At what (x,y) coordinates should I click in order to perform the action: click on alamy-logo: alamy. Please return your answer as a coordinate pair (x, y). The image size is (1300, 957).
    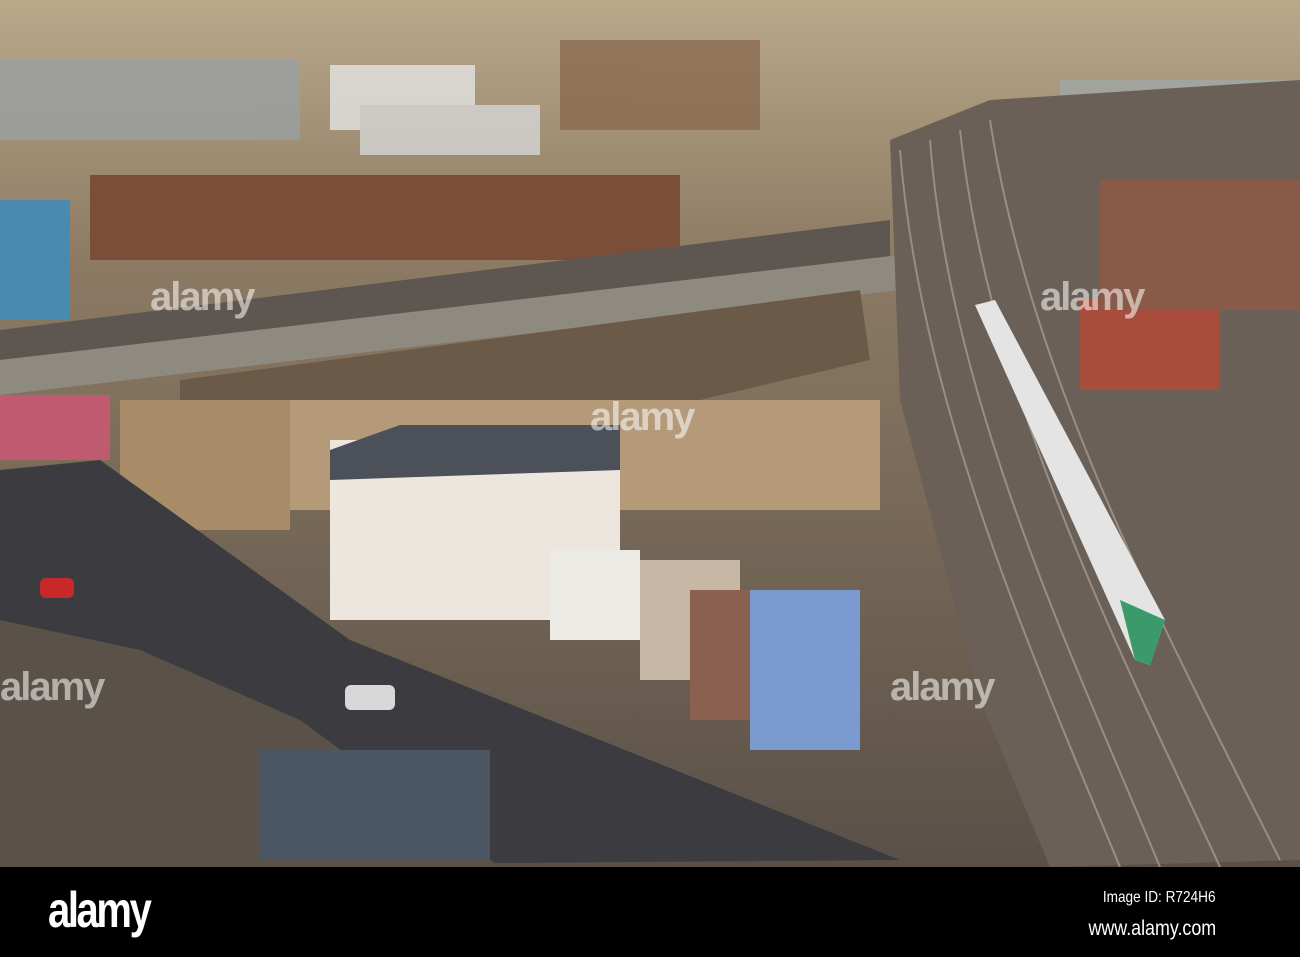
    Looking at the image, I should click on (100, 910).